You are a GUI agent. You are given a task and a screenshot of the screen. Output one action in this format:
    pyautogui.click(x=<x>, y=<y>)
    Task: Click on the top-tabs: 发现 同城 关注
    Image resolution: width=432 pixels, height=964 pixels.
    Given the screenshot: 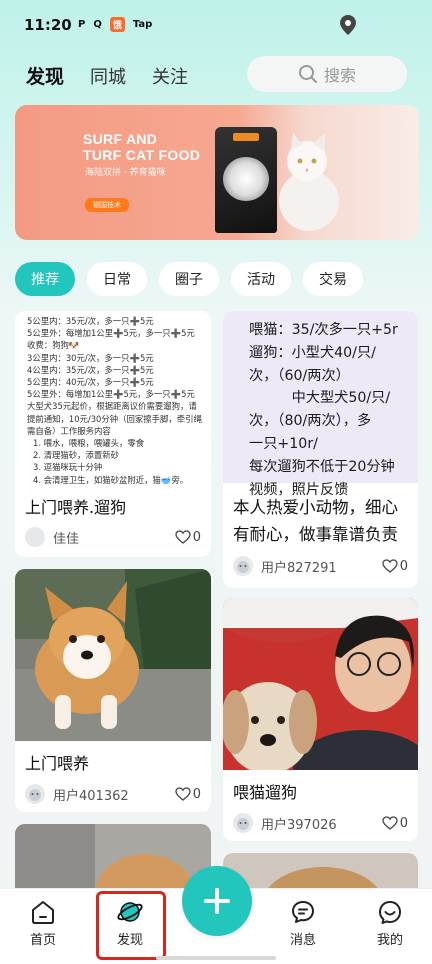 What is the action you would take?
    pyautogui.click(x=107, y=75)
    